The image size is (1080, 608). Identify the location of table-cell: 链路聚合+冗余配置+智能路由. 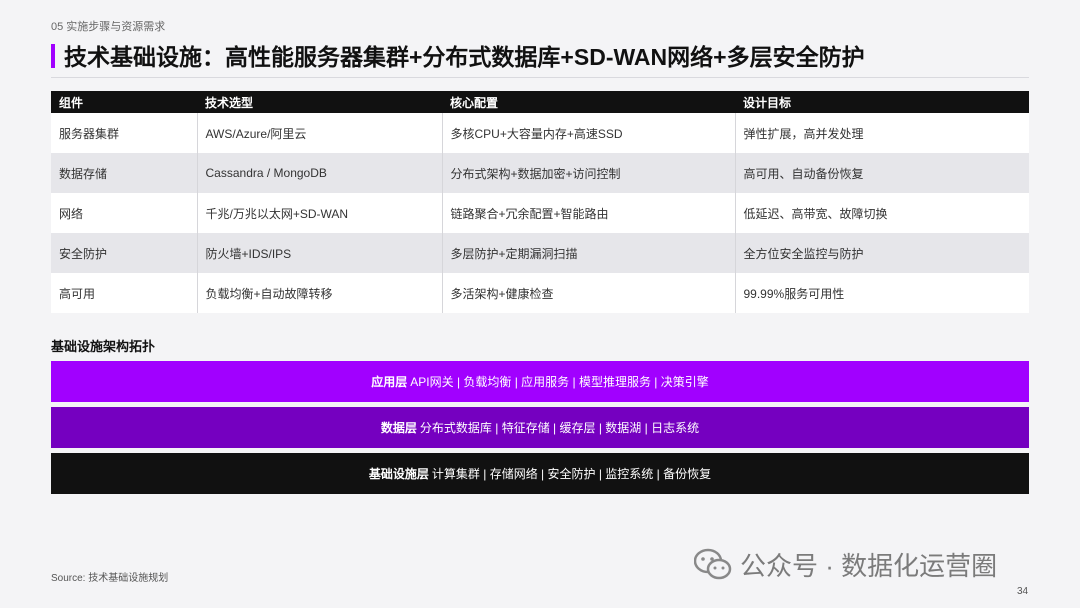
(589, 213).